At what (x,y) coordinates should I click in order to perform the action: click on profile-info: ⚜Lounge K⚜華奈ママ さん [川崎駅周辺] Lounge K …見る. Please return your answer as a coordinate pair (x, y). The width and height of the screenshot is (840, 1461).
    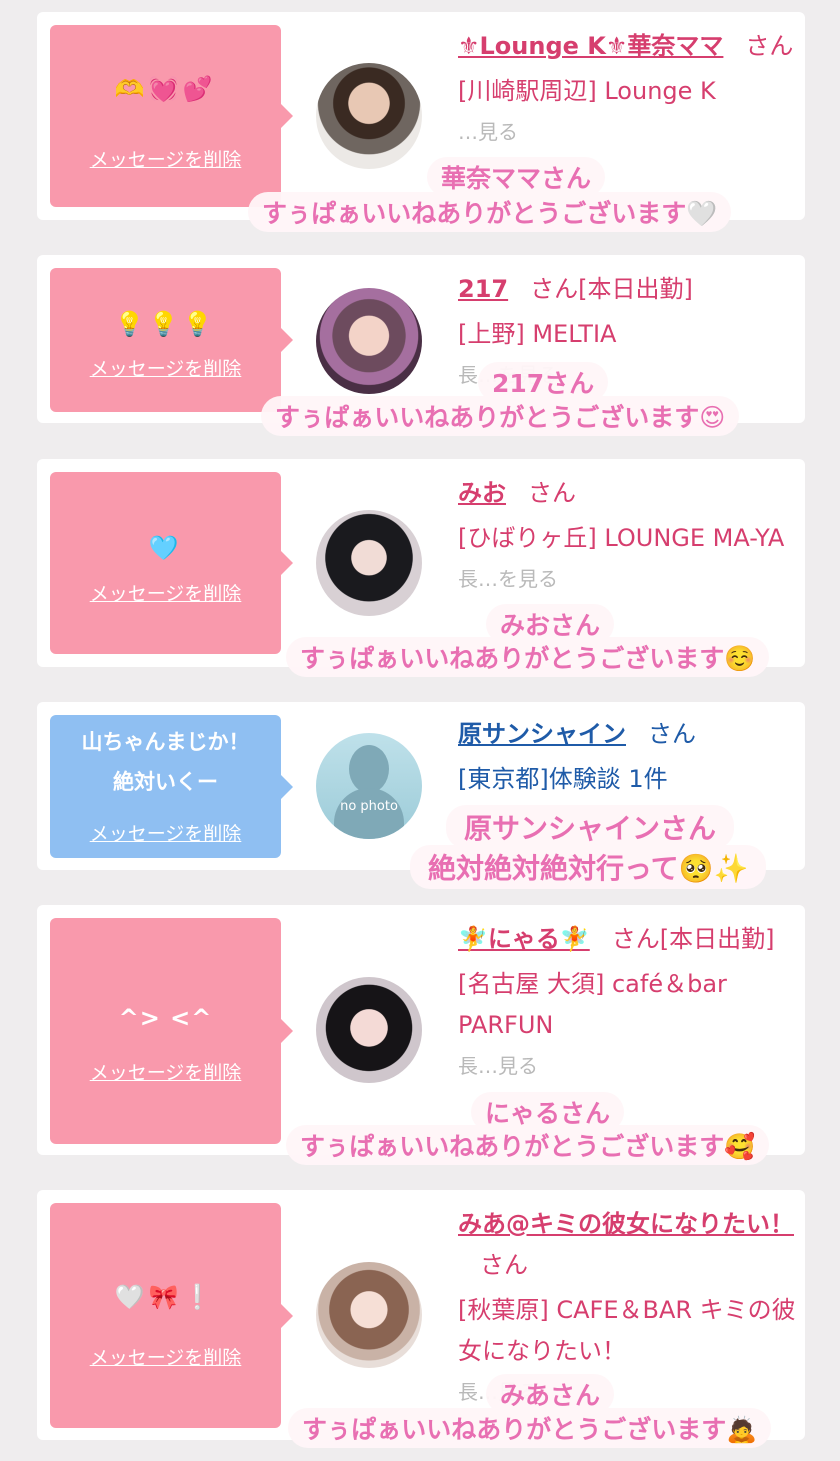
    Looking at the image, I should click on (628, 89).